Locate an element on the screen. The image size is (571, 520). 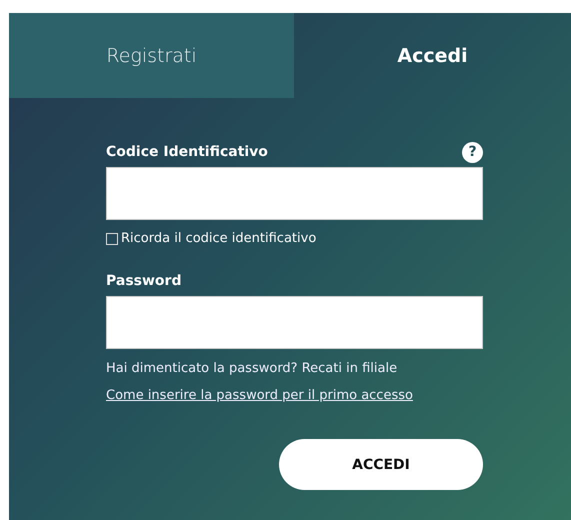
field-label: Password is located at coordinates (144, 281).